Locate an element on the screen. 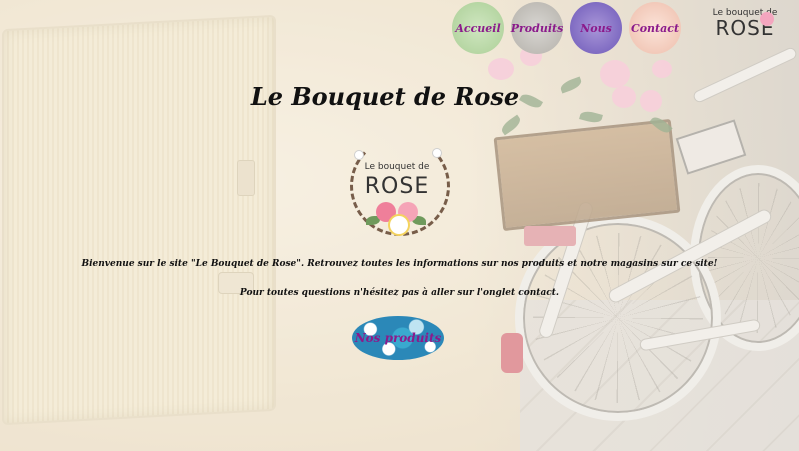 The width and height of the screenshot is (799, 451). nav-contact: Contact is located at coordinates (655, 28).